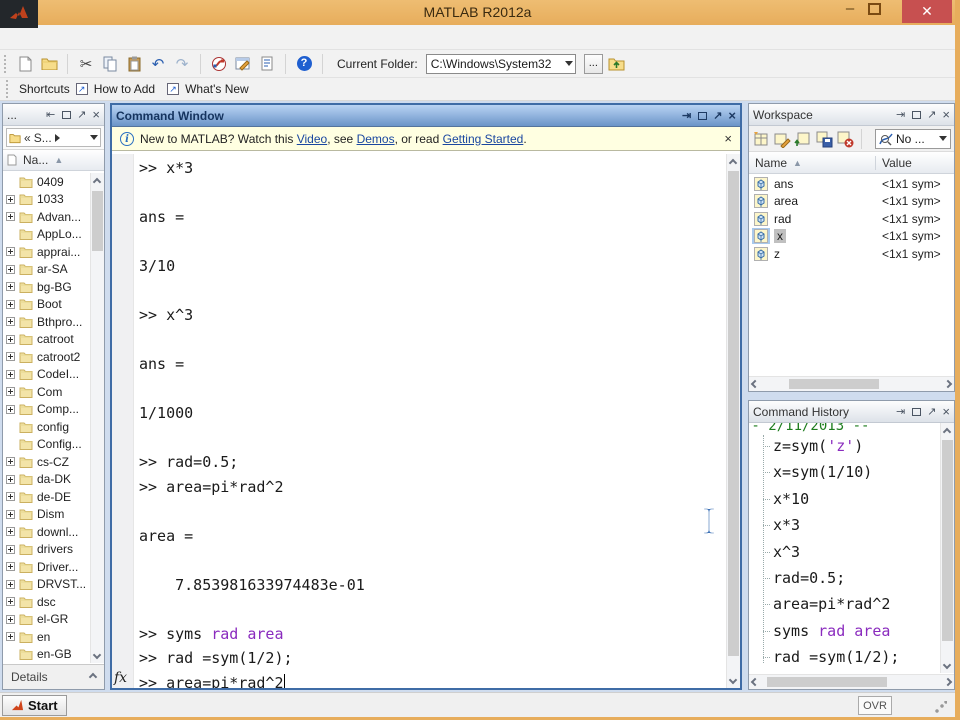 The image size is (960, 720). What do you see at coordinates (894, 163) in the screenshot?
I see `value-column-header: Value` at bounding box center [894, 163].